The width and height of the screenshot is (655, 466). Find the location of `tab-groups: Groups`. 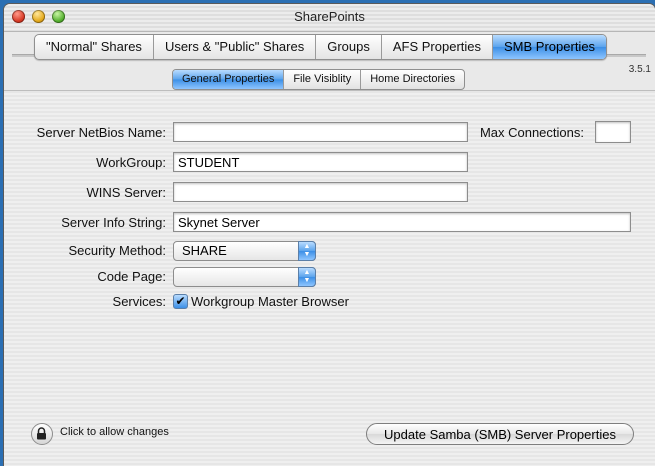

tab-groups: Groups is located at coordinates (349, 47).